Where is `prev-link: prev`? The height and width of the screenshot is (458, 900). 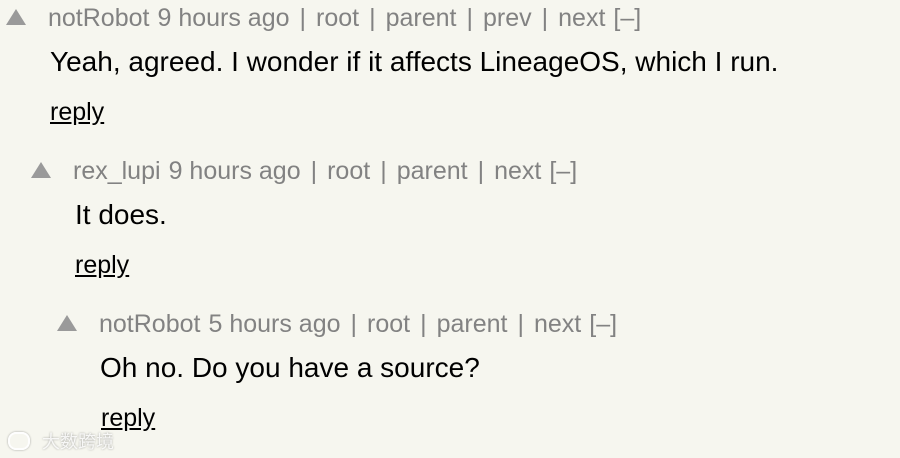 prev-link: prev is located at coordinates (507, 18).